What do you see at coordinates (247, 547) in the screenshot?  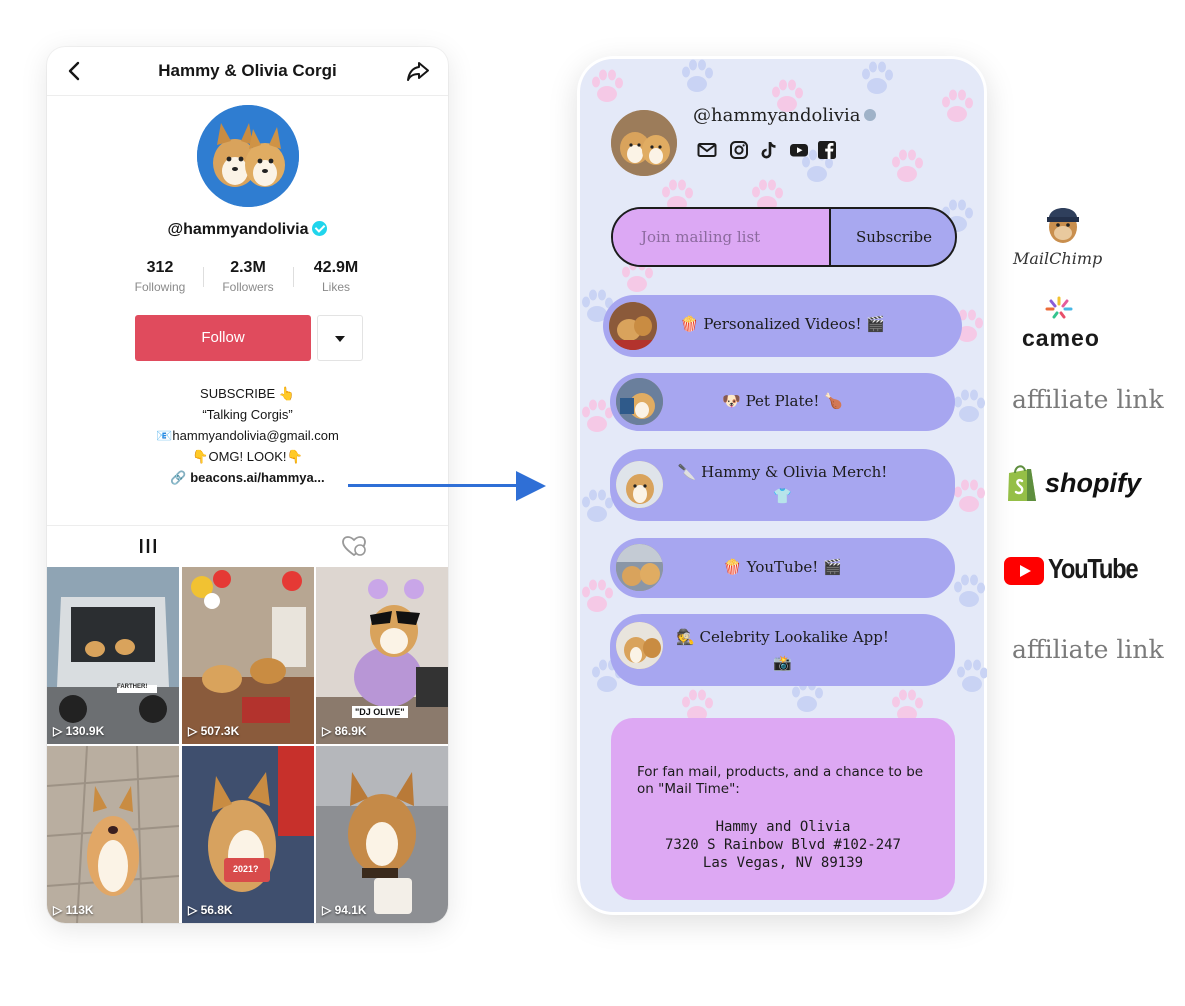 I see `profile-tabs` at bounding box center [247, 547].